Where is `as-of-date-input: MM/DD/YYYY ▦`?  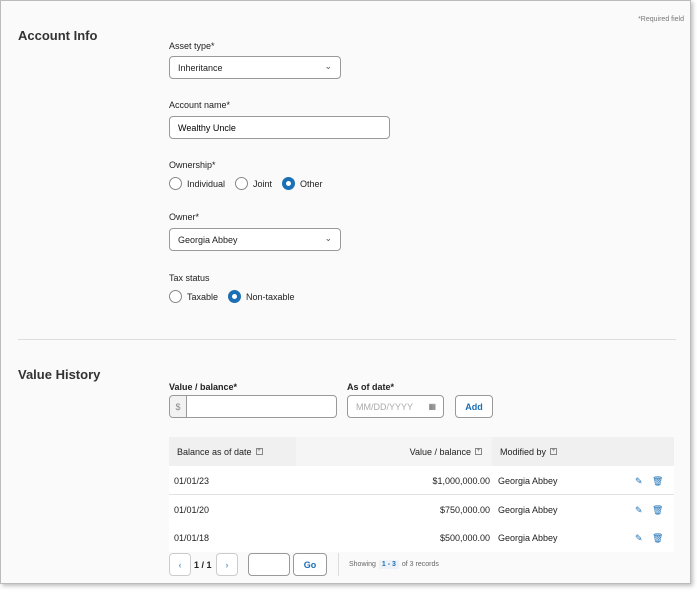
as-of-date-input: MM/DD/YYYY ▦ is located at coordinates (395, 406).